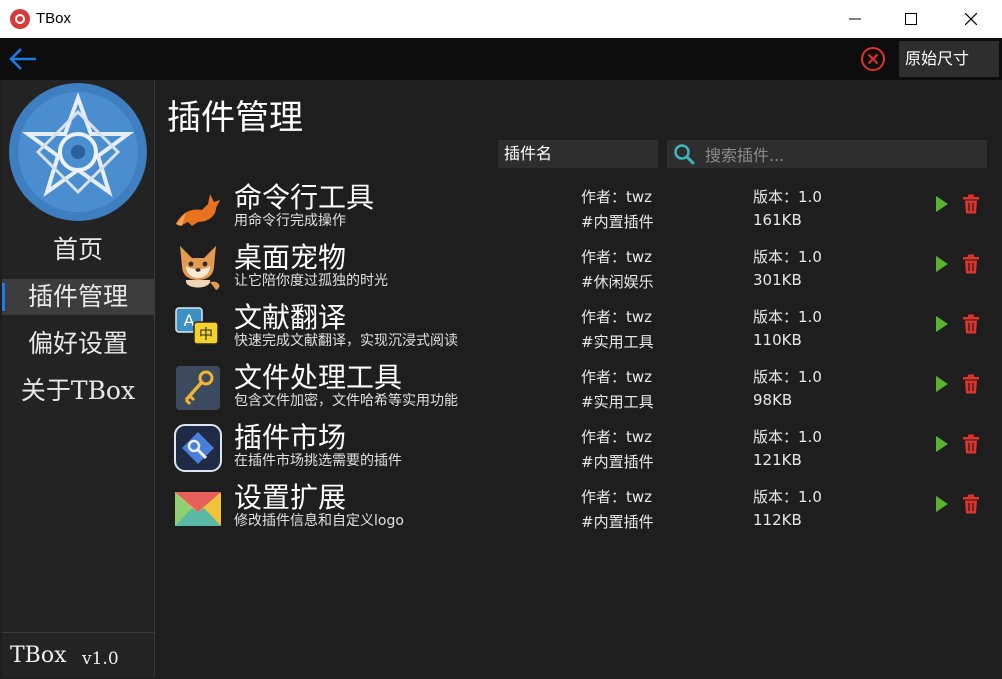 The width and height of the screenshot is (1002, 679). I want to click on plugin-desc: 包含文件加密，文件哈希等实用功能, so click(346, 401).